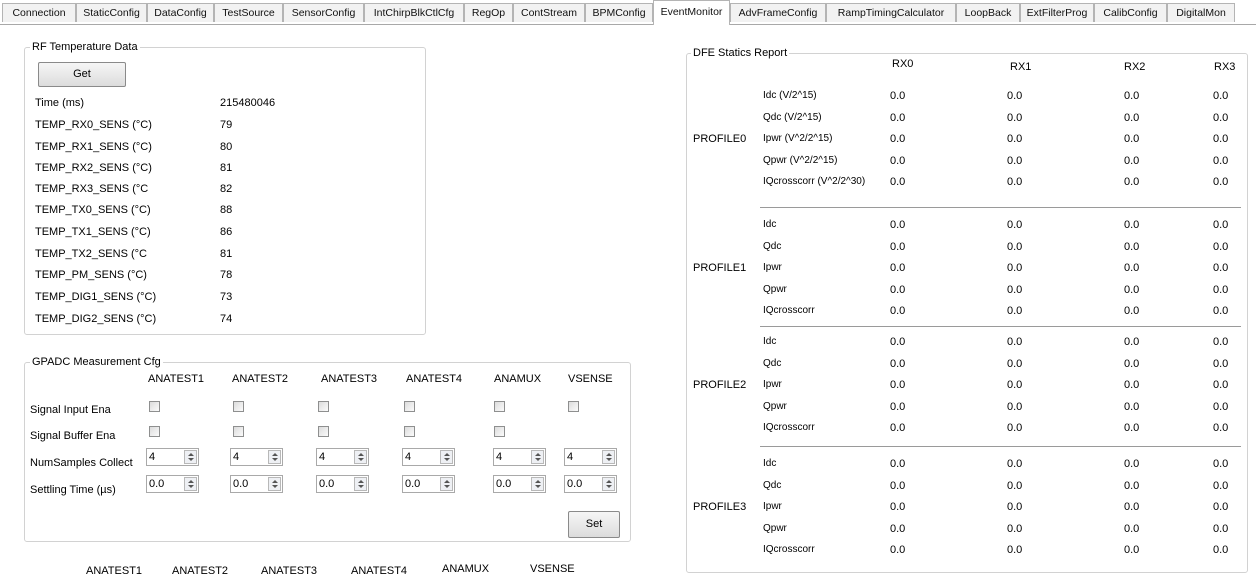 This screenshot has width=1256, height=583. What do you see at coordinates (92, 189) in the screenshot?
I see `rf-row-label: TEMP_RX3_SENS (°C` at bounding box center [92, 189].